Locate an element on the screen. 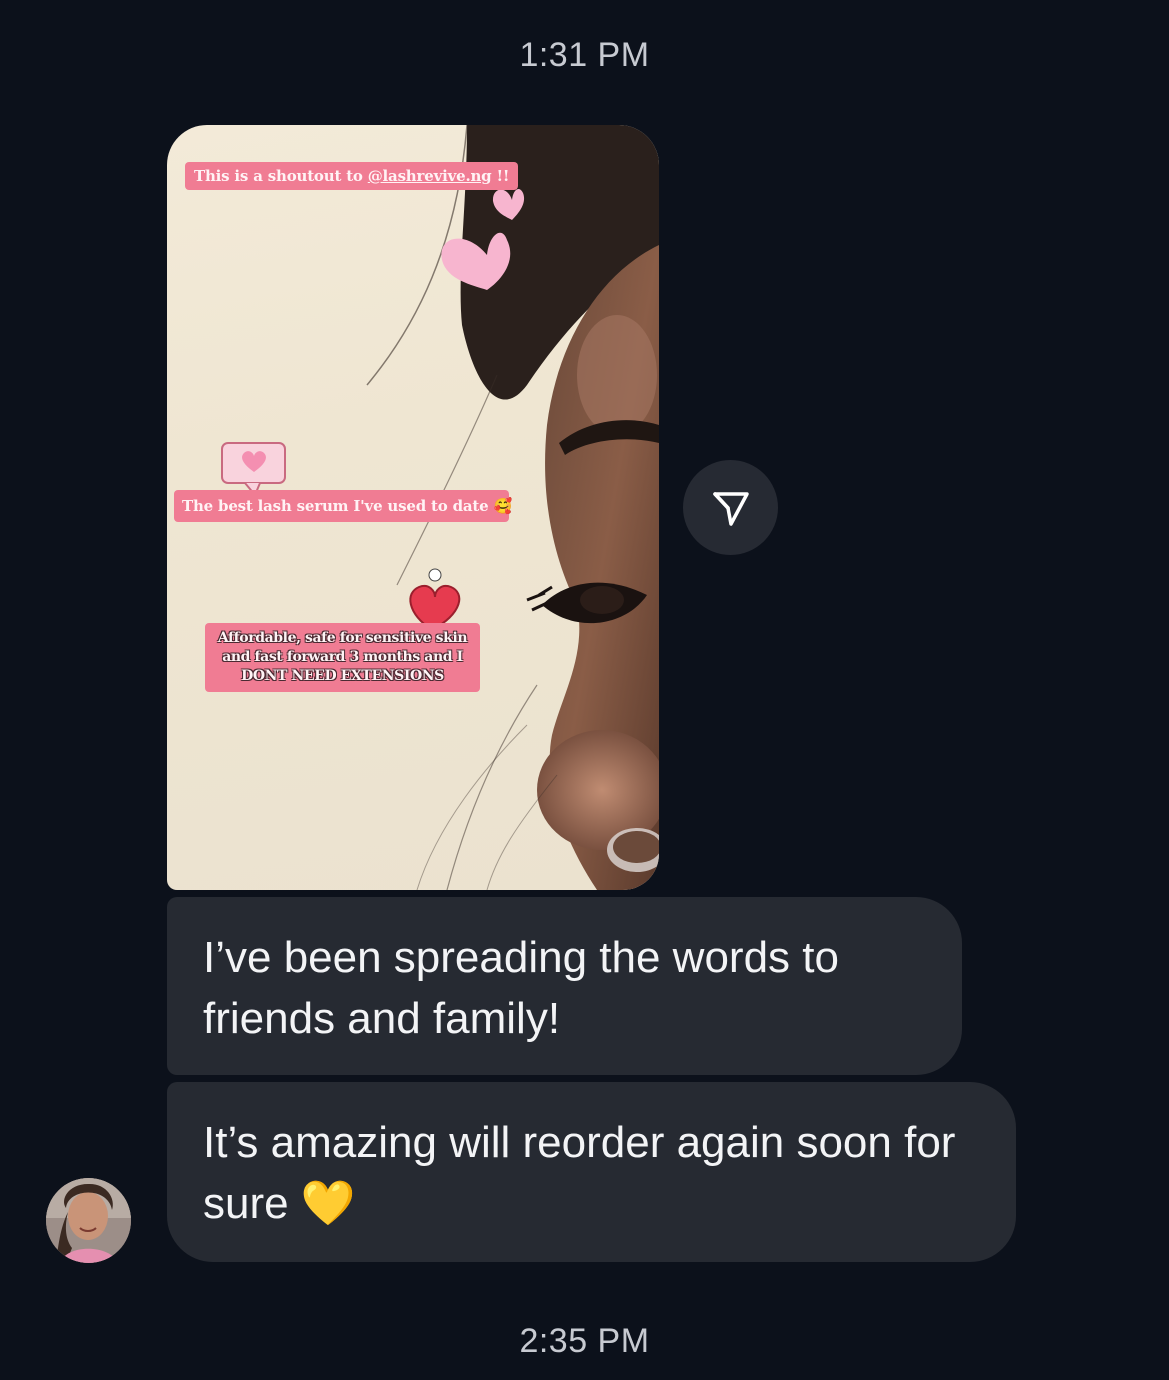 The height and width of the screenshot is (1380, 1169). story-sticker-shoutout: This is a shoutout to @lashrevive.ng !! is located at coordinates (352, 176).